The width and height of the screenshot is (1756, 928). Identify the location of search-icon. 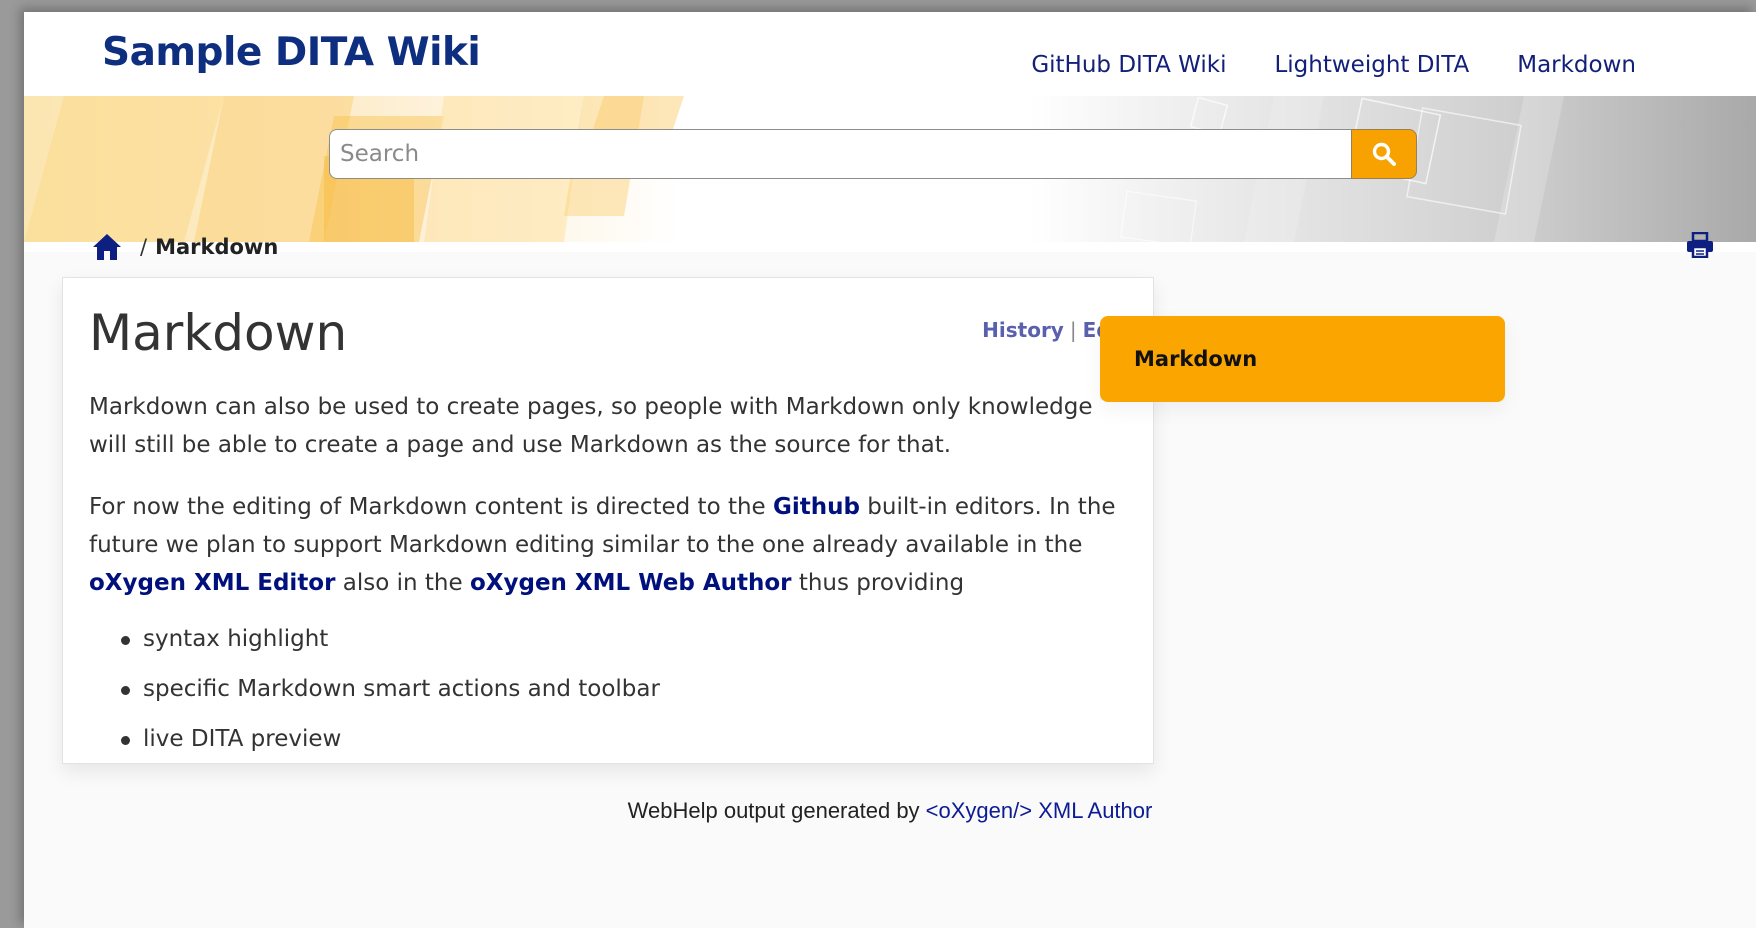
(1384, 154).